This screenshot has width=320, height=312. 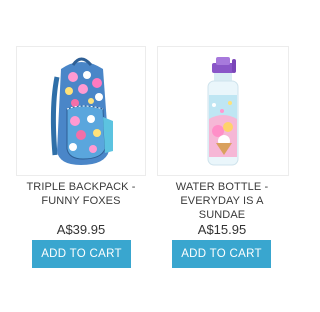 What do you see at coordinates (81, 194) in the screenshot?
I see `product-title: TRIPLE BACKPACK - FUNNY FOXES` at bounding box center [81, 194].